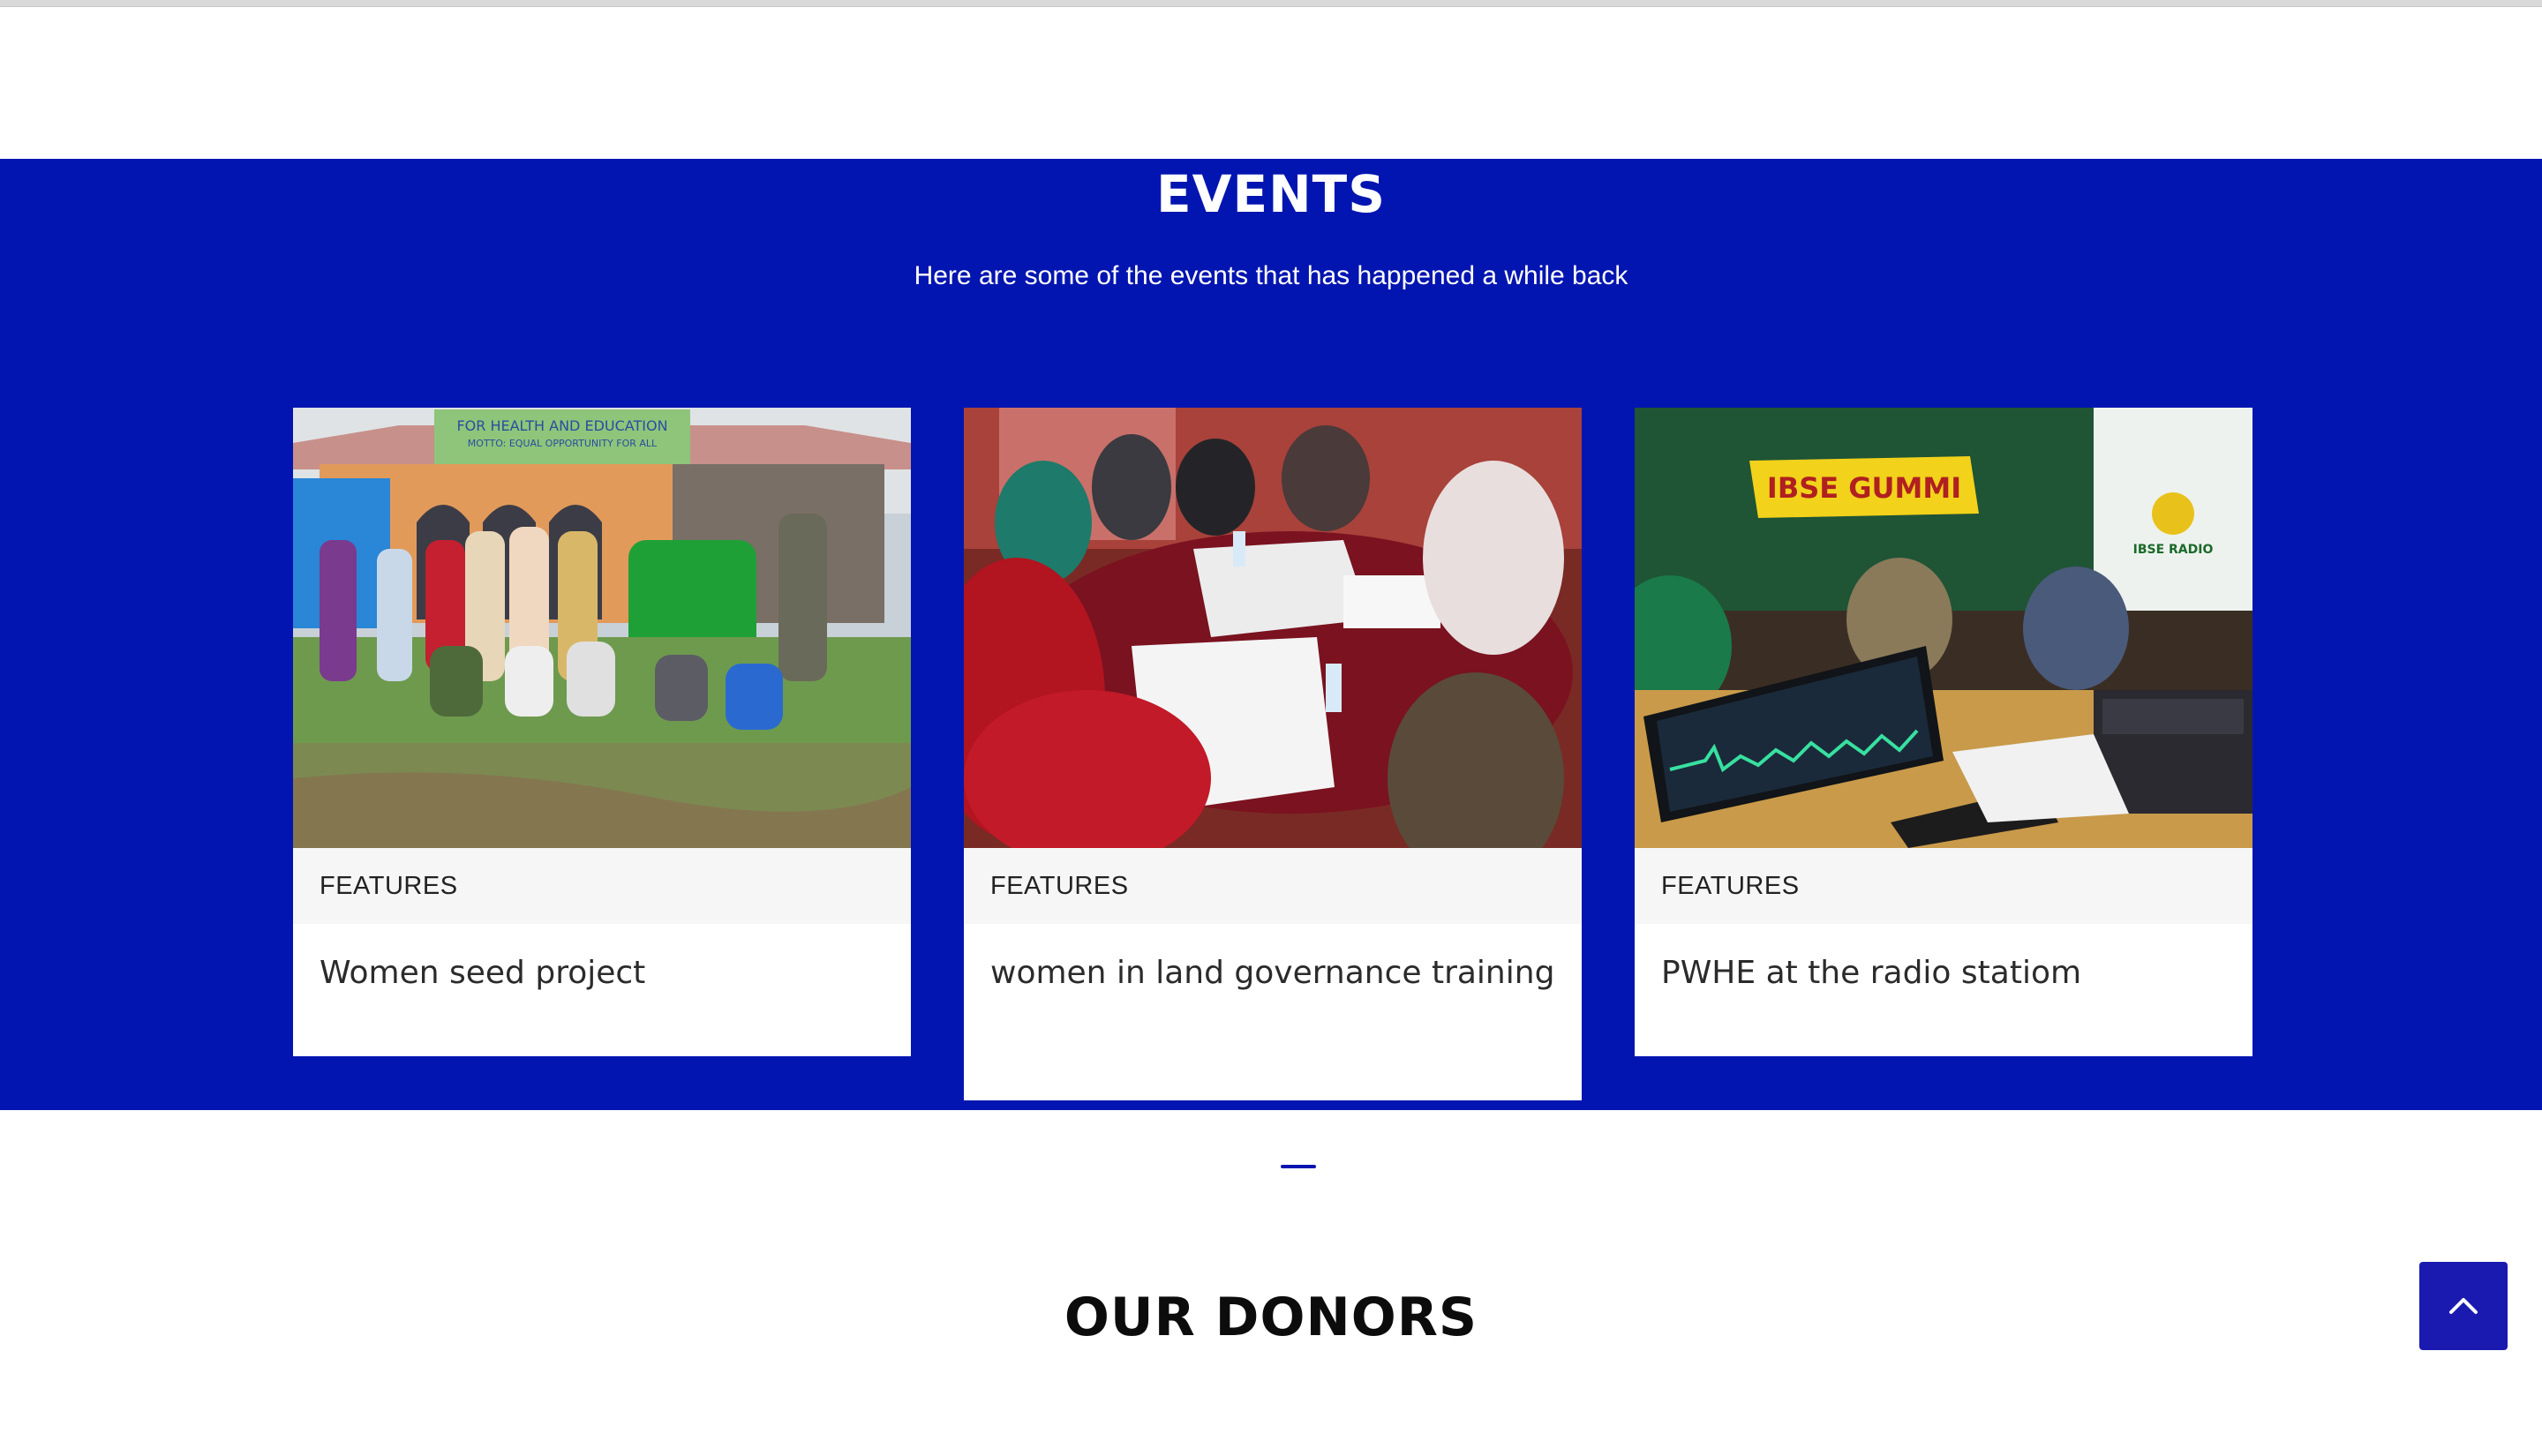  I want to click on scroll-to-top-button, so click(2464, 1306).